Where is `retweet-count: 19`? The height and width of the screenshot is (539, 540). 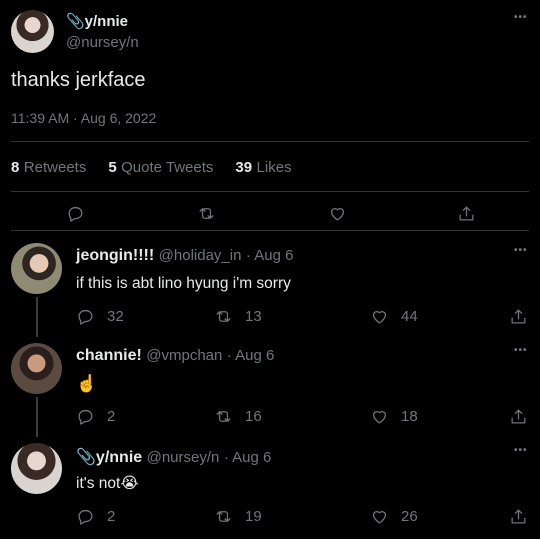 retweet-count: 19 is located at coordinates (253, 516).